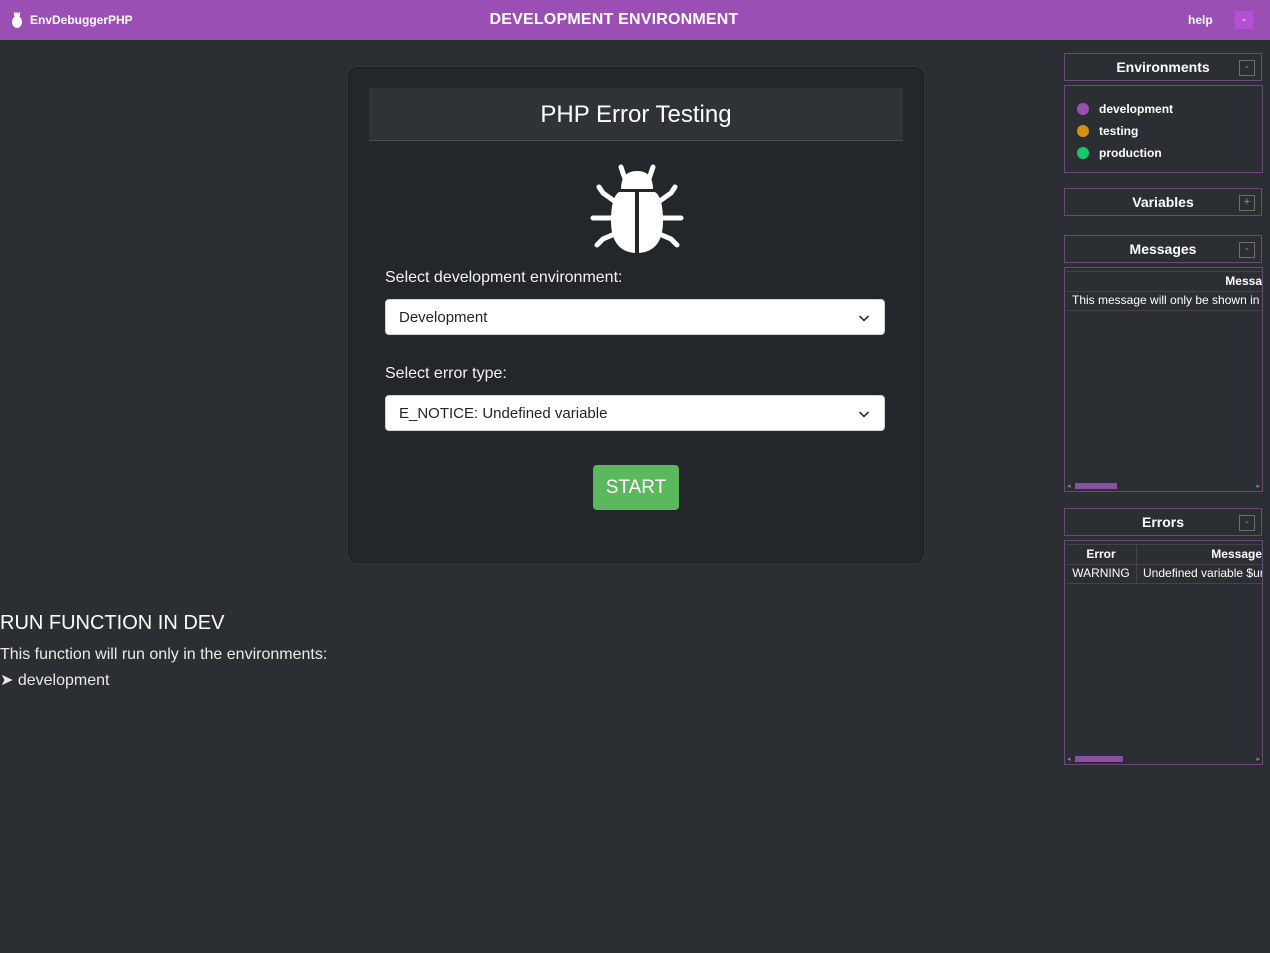  I want to click on env-item-label: production, so click(1130, 153).